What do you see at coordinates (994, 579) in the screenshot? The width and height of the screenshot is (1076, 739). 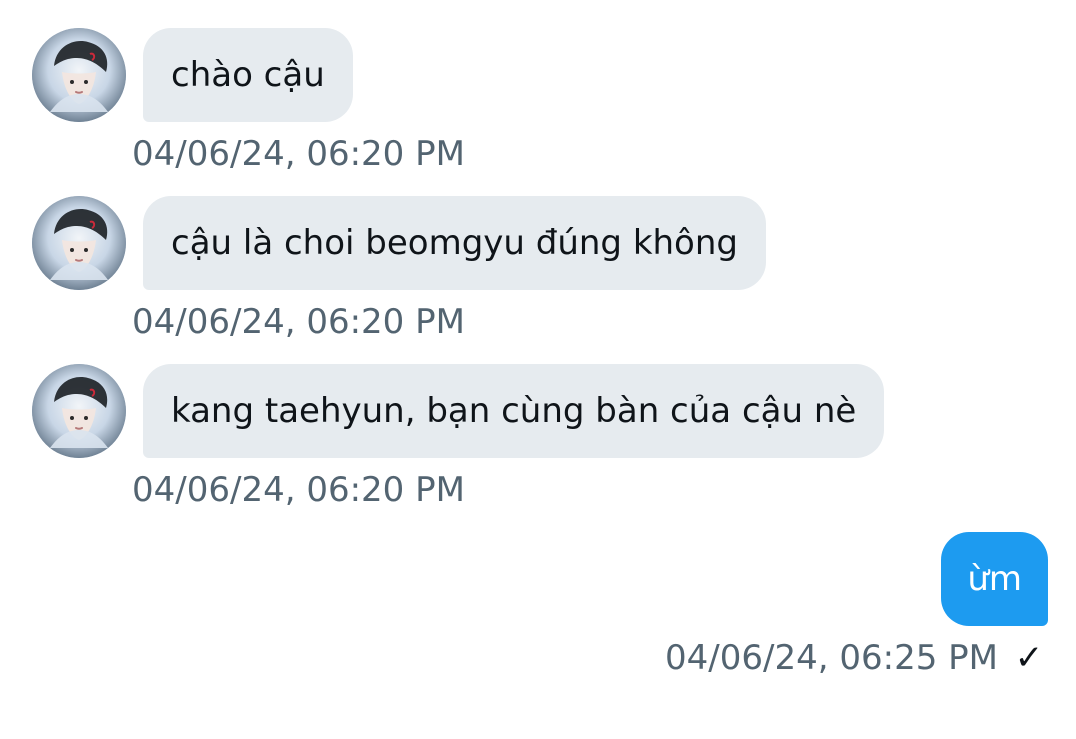 I see `message-bubble: ừm` at bounding box center [994, 579].